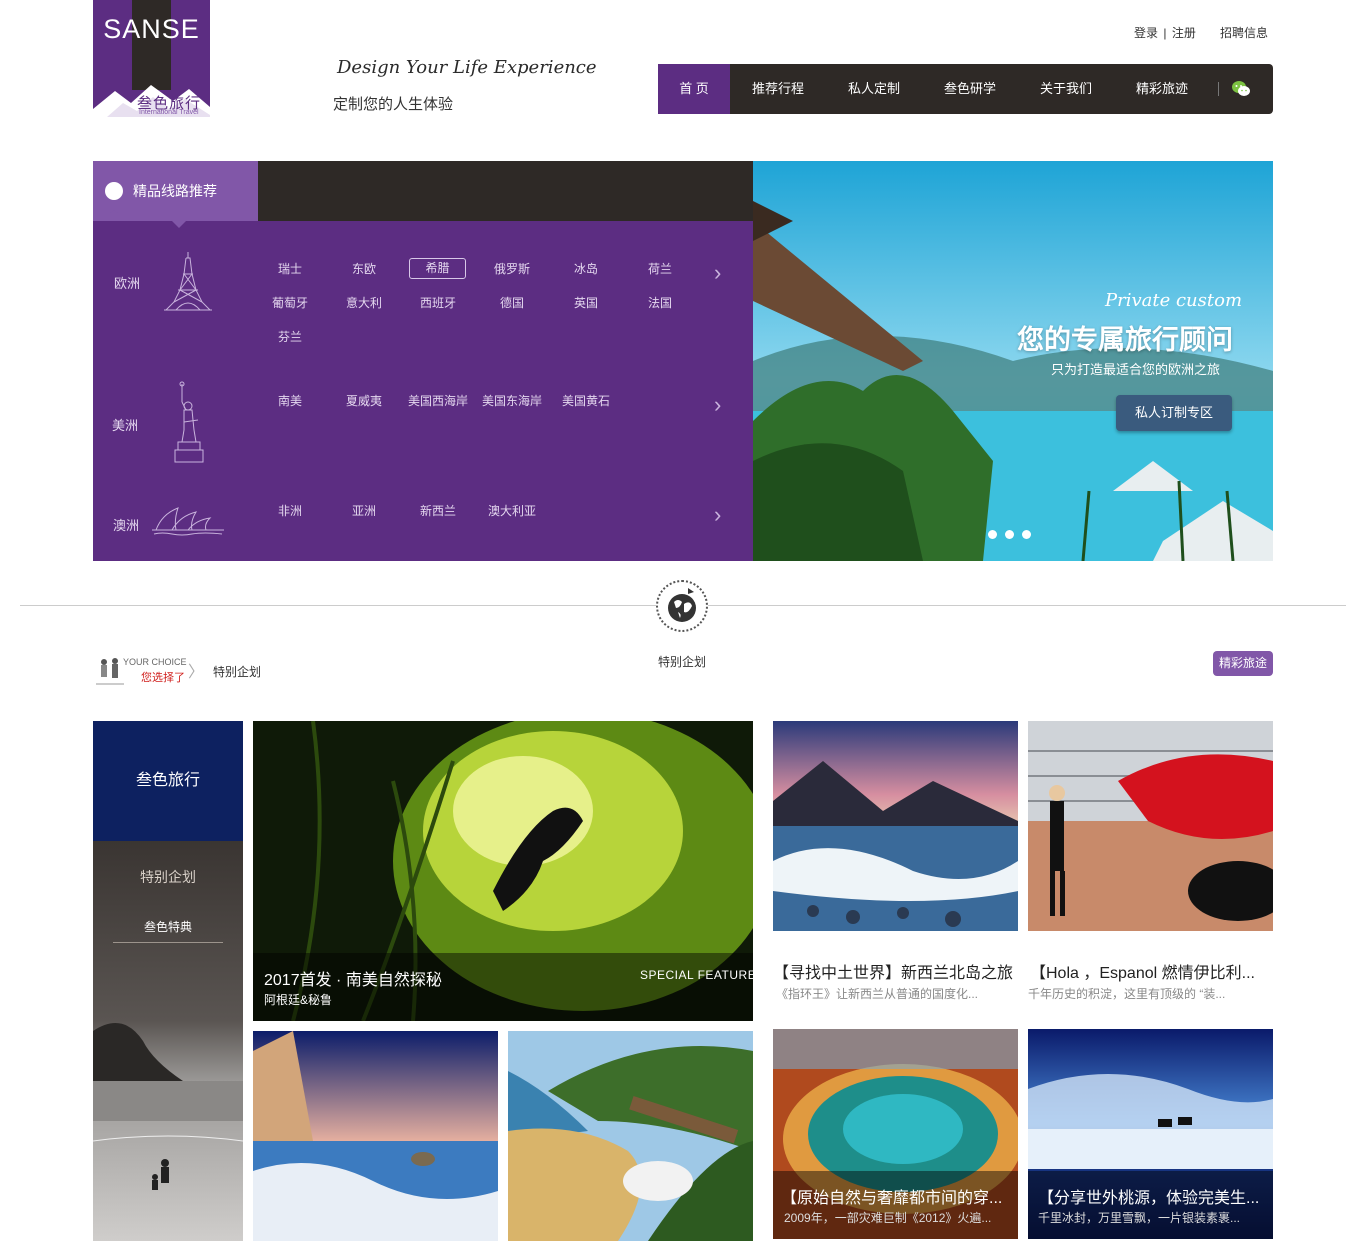 This screenshot has height=1251, width=1366. Describe the element at coordinates (437, 268) in the screenshot. I see `city-selected: 希腊` at that location.